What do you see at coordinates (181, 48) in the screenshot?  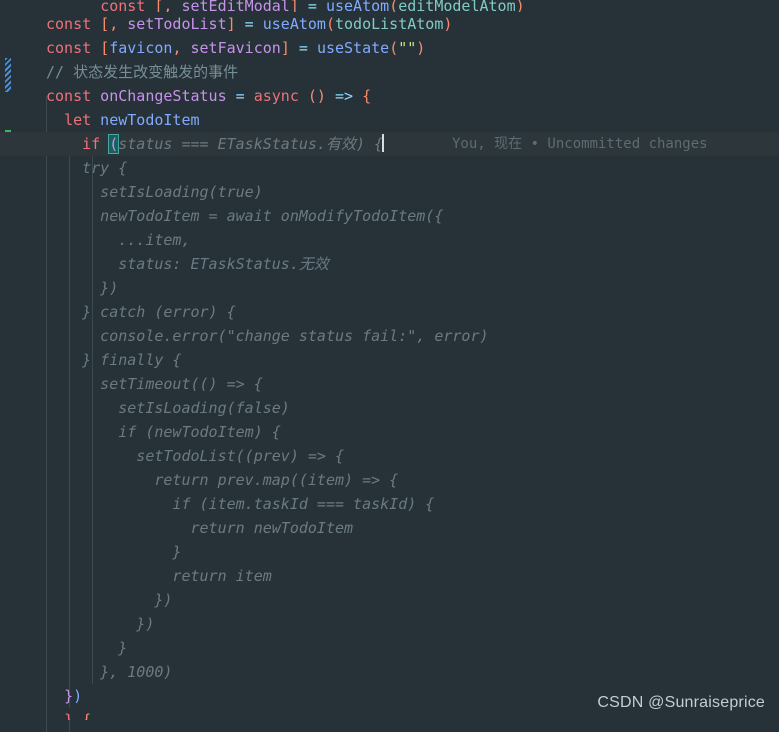 I see `token-comma: ,` at bounding box center [181, 48].